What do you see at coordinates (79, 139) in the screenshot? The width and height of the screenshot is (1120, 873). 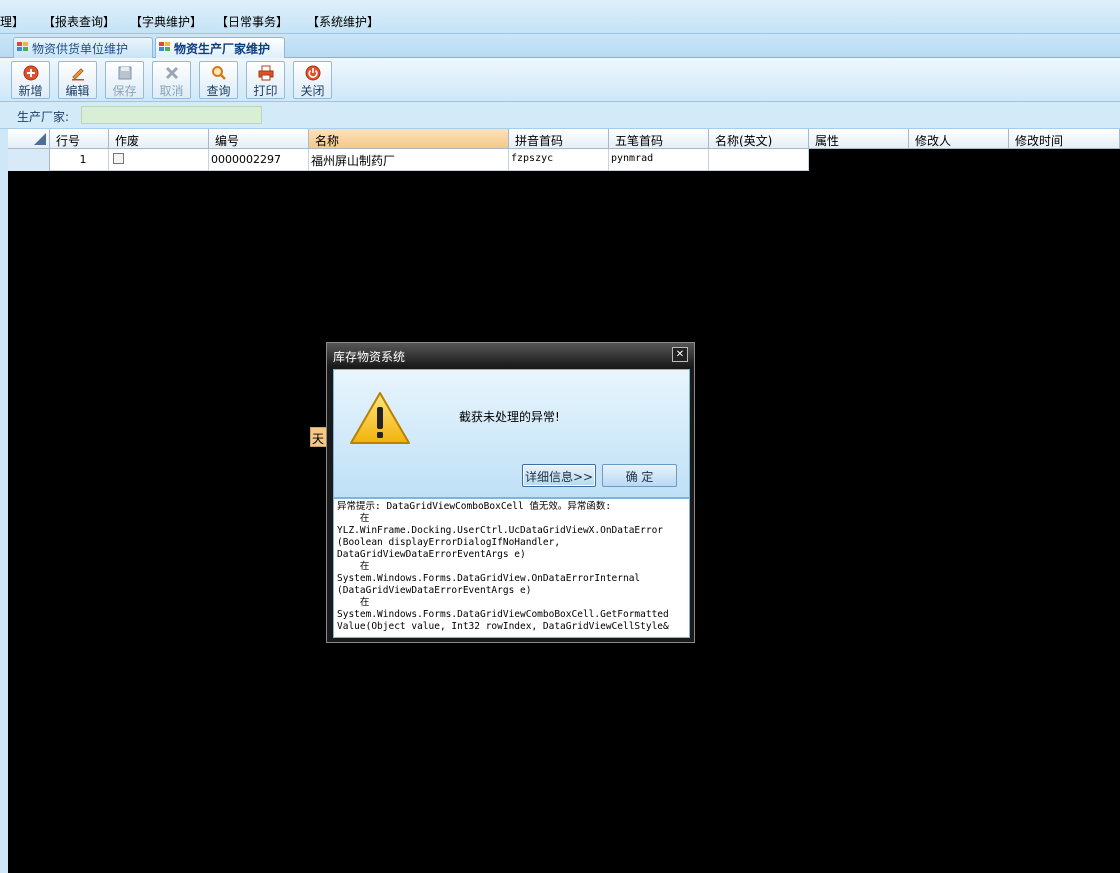 I see `column-header-row-no: 行号` at bounding box center [79, 139].